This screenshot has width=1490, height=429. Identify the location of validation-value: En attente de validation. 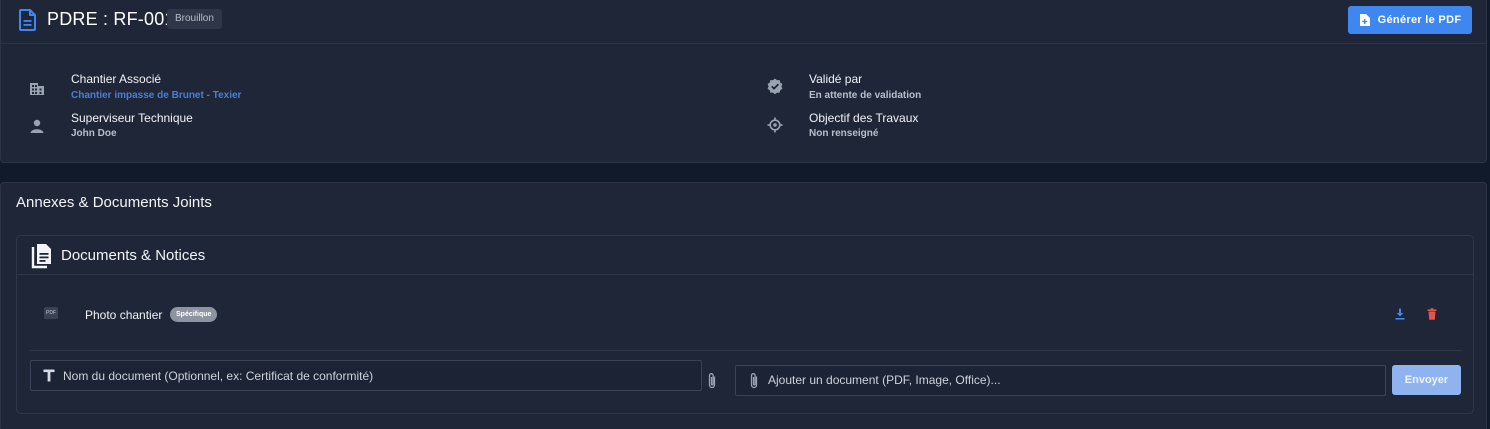
(865, 95).